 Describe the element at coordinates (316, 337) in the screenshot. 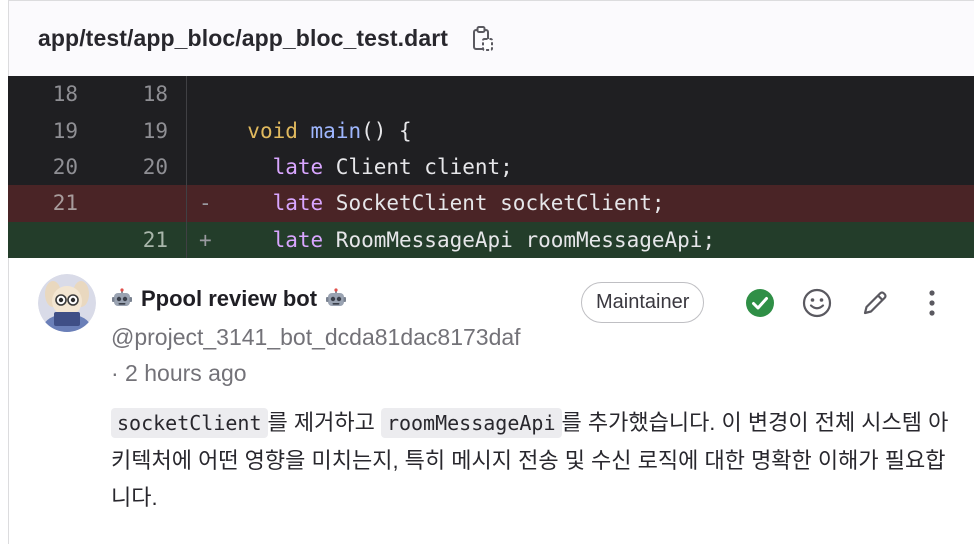

I see `author-handle: @project_3141_bot_dcda81dac8173daf` at that location.